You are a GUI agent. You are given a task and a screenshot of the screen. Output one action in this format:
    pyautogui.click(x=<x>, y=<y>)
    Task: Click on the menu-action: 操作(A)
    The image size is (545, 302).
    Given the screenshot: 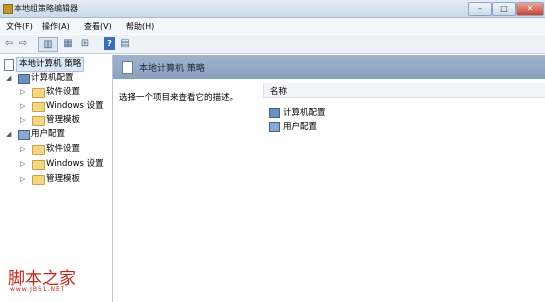 What is the action you would take?
    pyautogui.click(x=56, y=26)
    